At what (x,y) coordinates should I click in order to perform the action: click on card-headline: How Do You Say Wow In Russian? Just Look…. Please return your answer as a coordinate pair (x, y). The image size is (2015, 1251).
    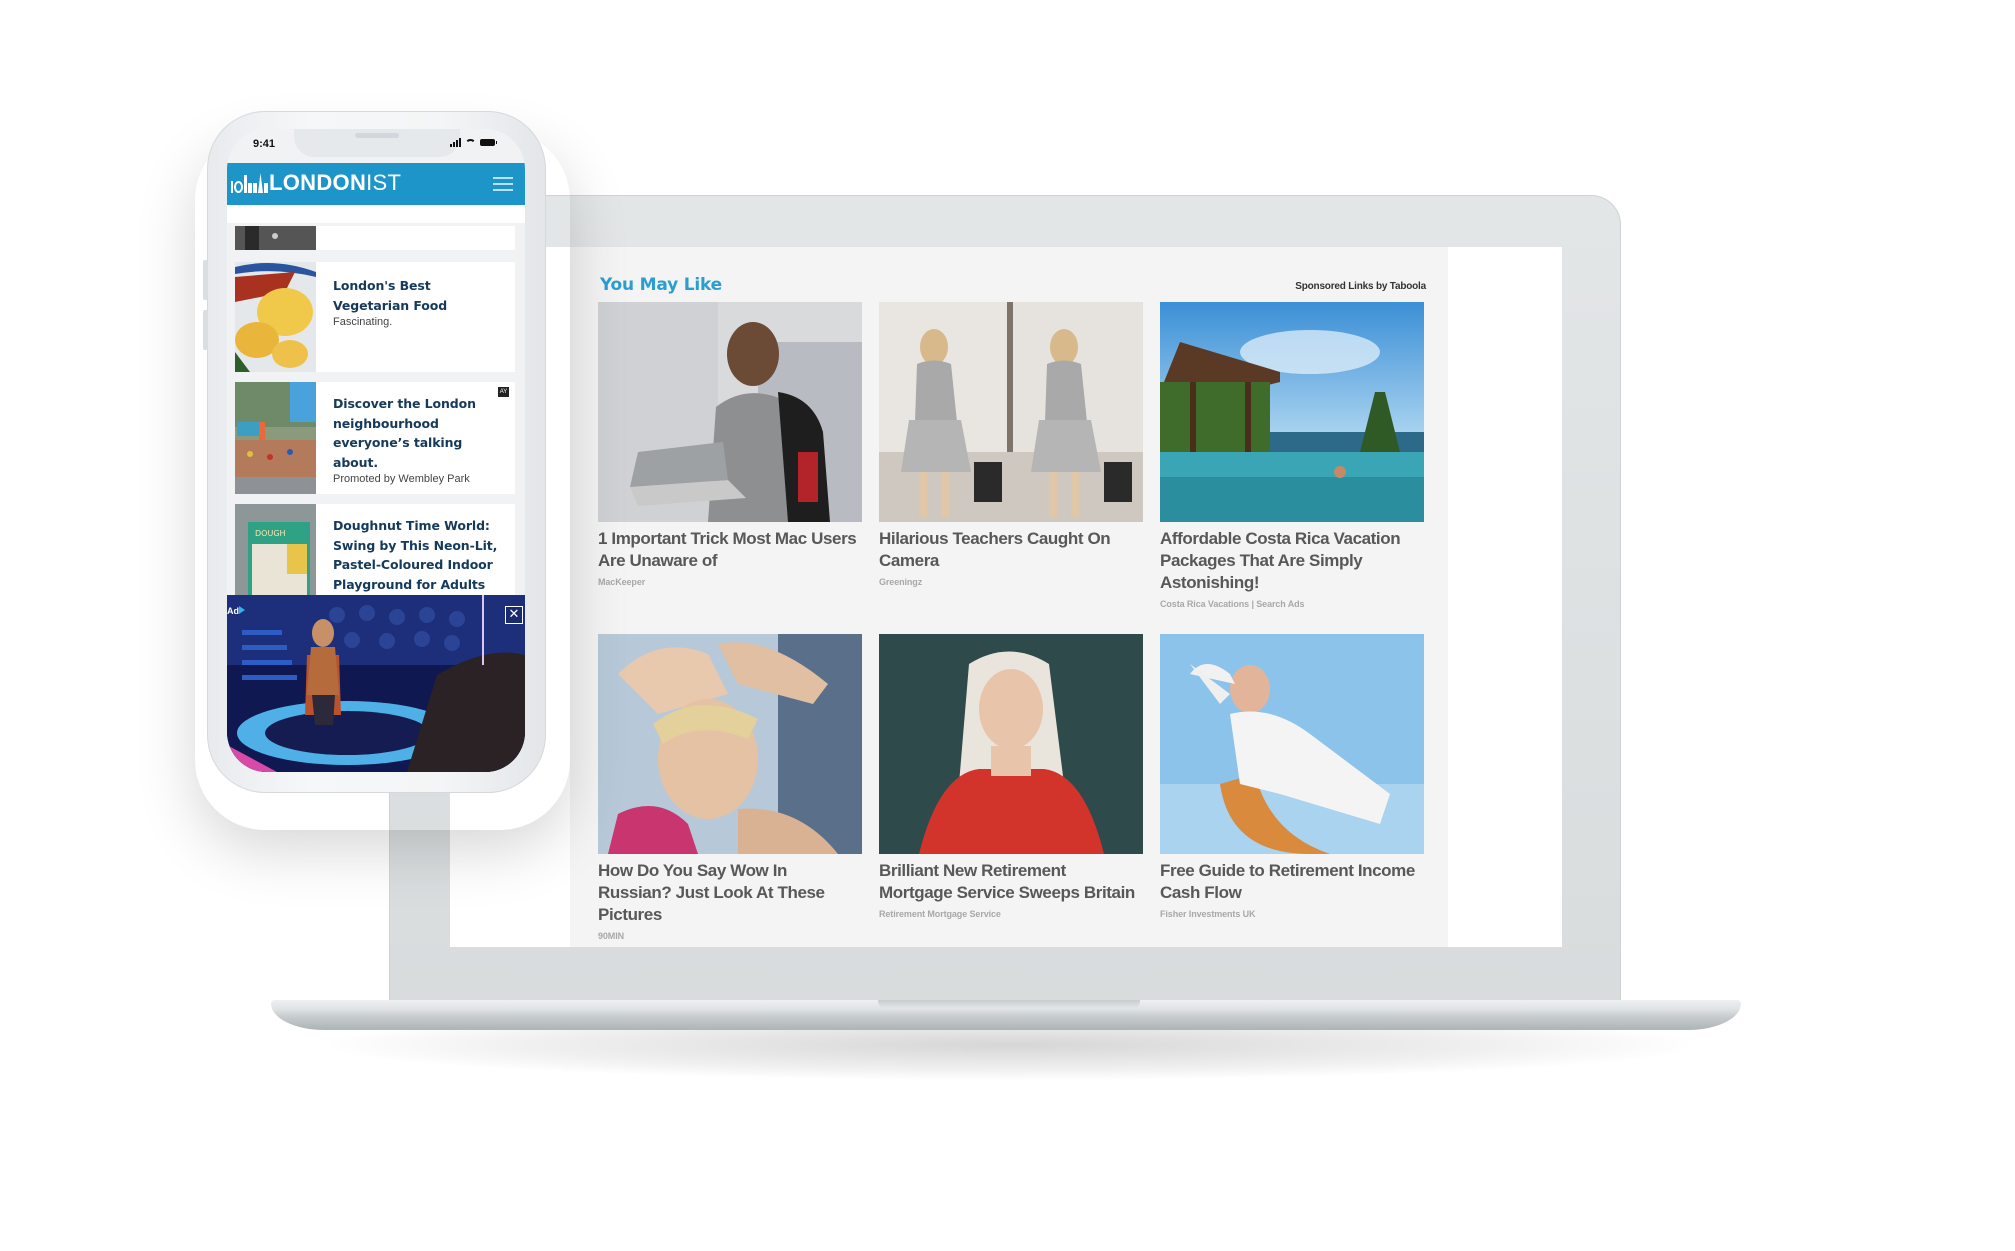
    Looking at the image, I should click on (730, 893).